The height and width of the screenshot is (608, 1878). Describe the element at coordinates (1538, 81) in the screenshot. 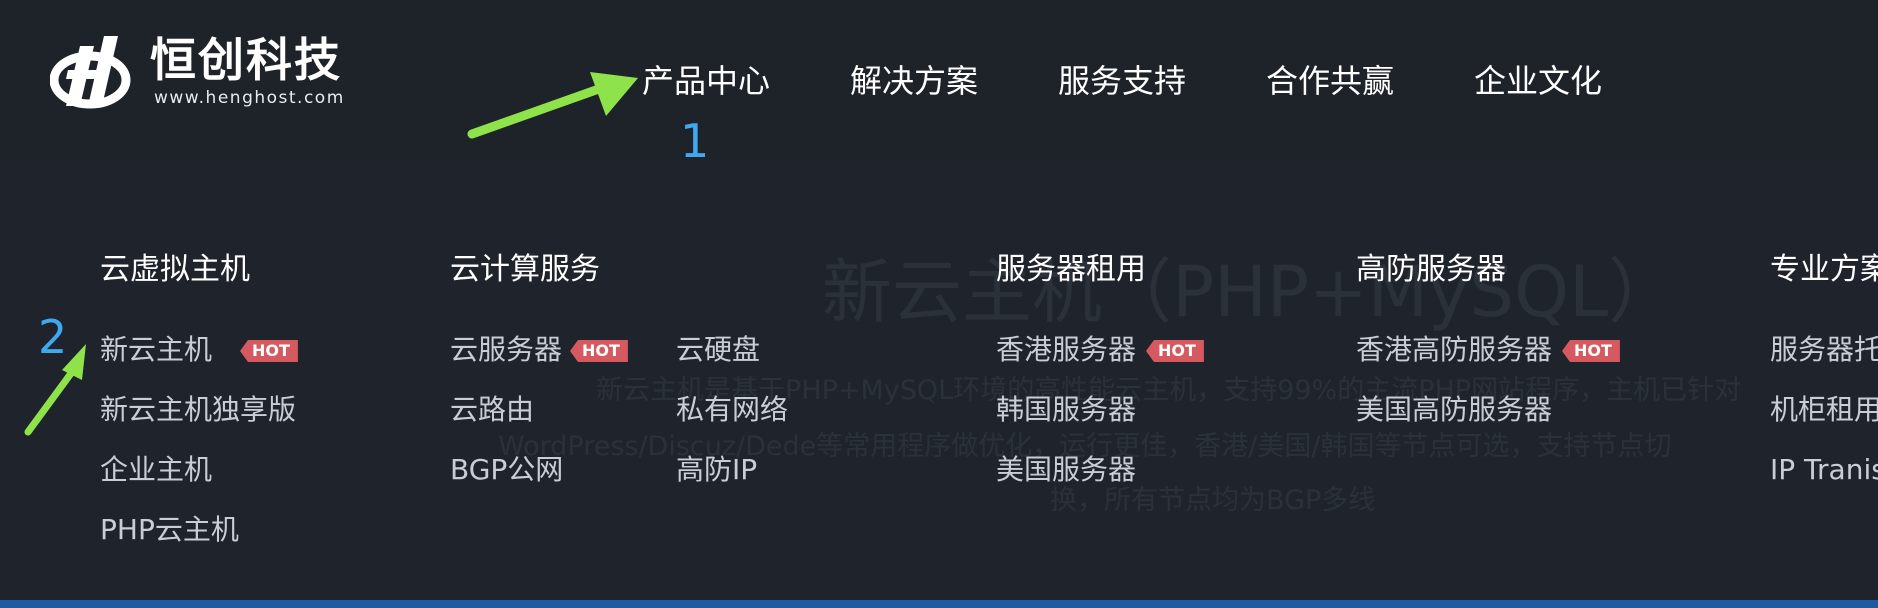

I see `nav-culture: 企业文化` at that location.